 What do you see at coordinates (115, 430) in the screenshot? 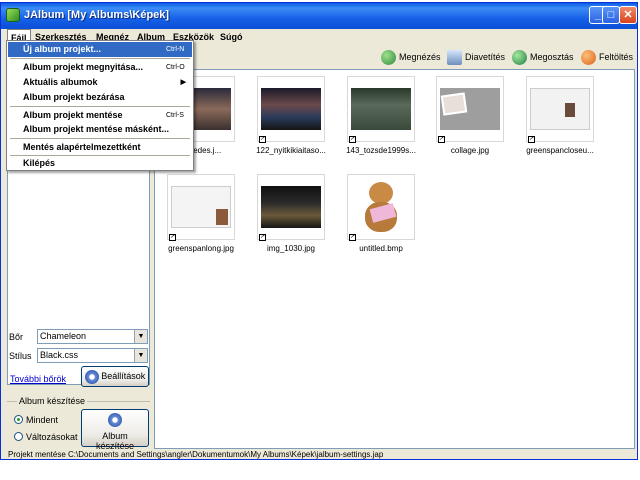
I see `make-album-button: Album készítése` at bounding box center [115, 430].